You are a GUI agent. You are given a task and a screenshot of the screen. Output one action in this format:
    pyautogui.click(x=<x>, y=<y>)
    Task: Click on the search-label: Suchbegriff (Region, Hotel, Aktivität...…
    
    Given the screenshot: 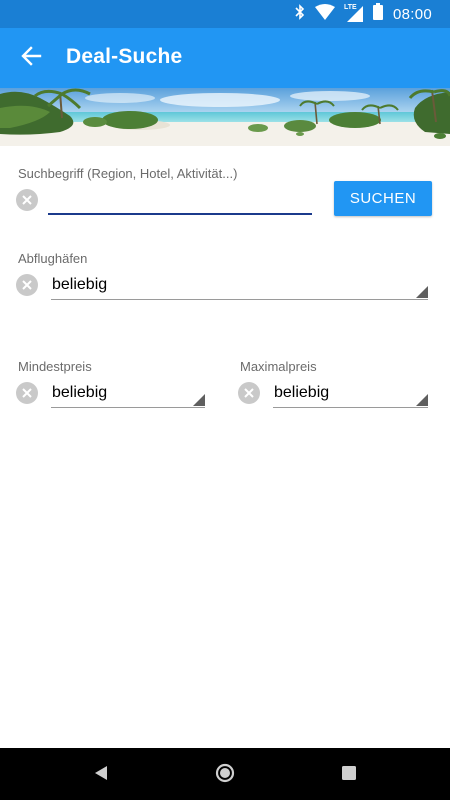 What is the action you would take?
    pyautogui.click(x=128, y=173)
    